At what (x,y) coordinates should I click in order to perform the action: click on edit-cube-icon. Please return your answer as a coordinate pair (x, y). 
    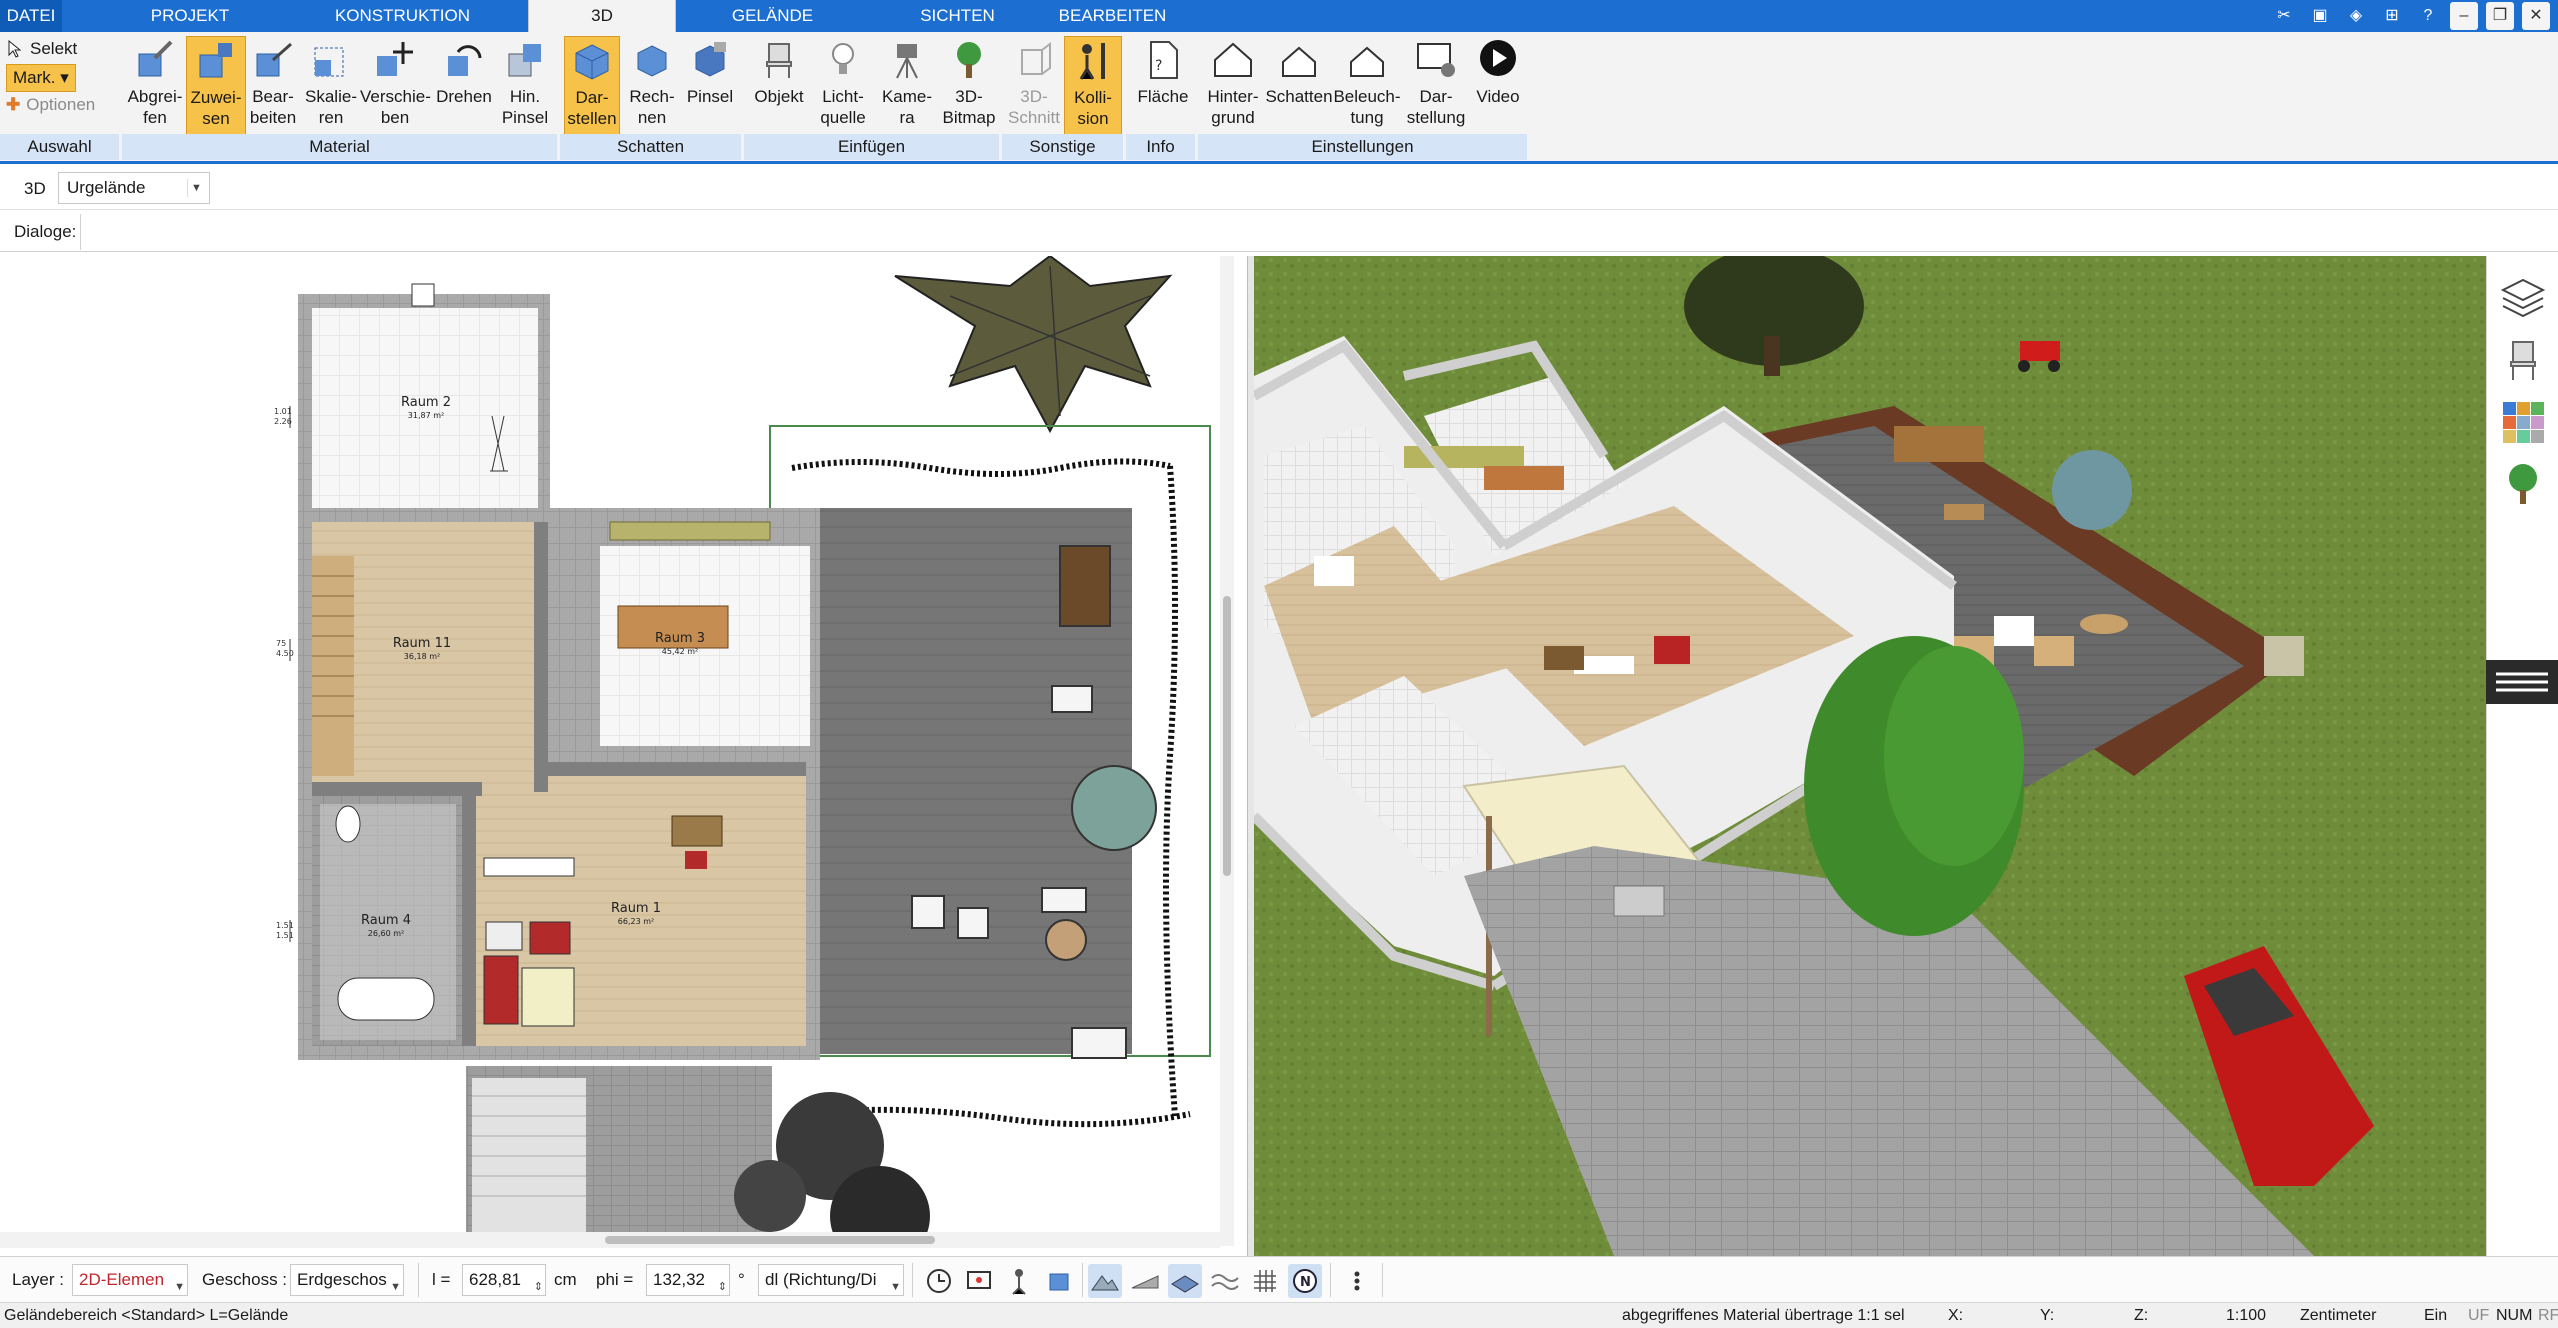
    Looking at the image, I should click on (274, 59).